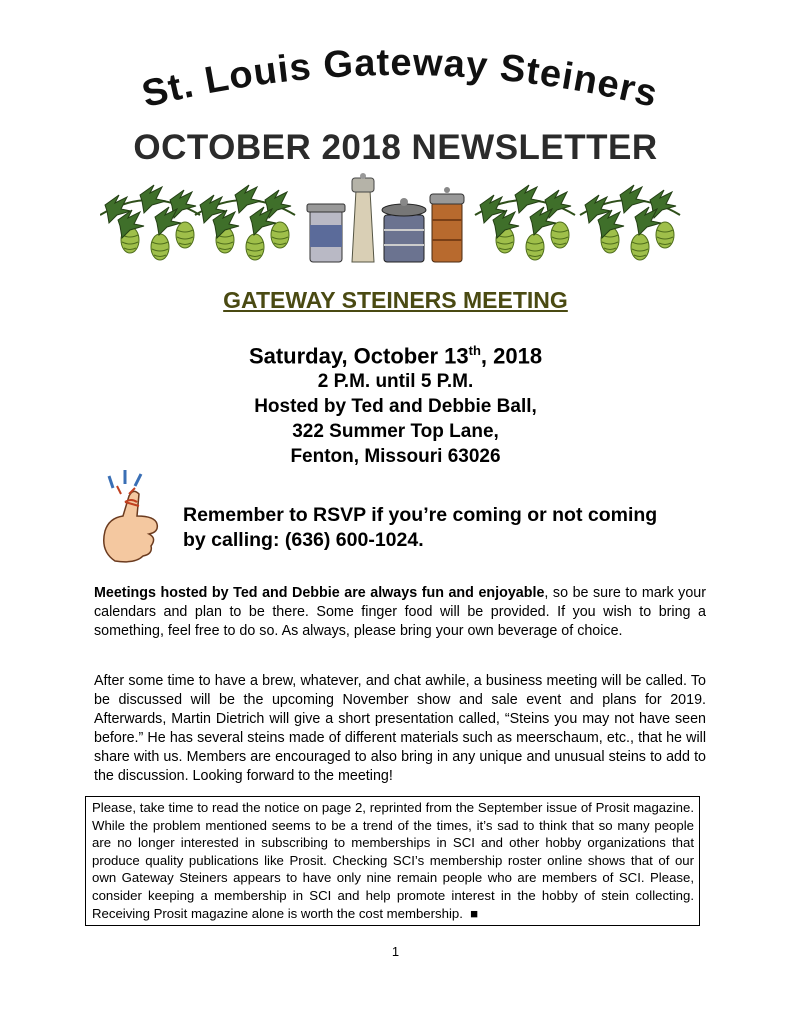 This screenshot has height=1024, width=791. What do you see at coordinates (577, 222) in the screenshot?
I see `hops-right-icon` at bounding box center [577, 222].